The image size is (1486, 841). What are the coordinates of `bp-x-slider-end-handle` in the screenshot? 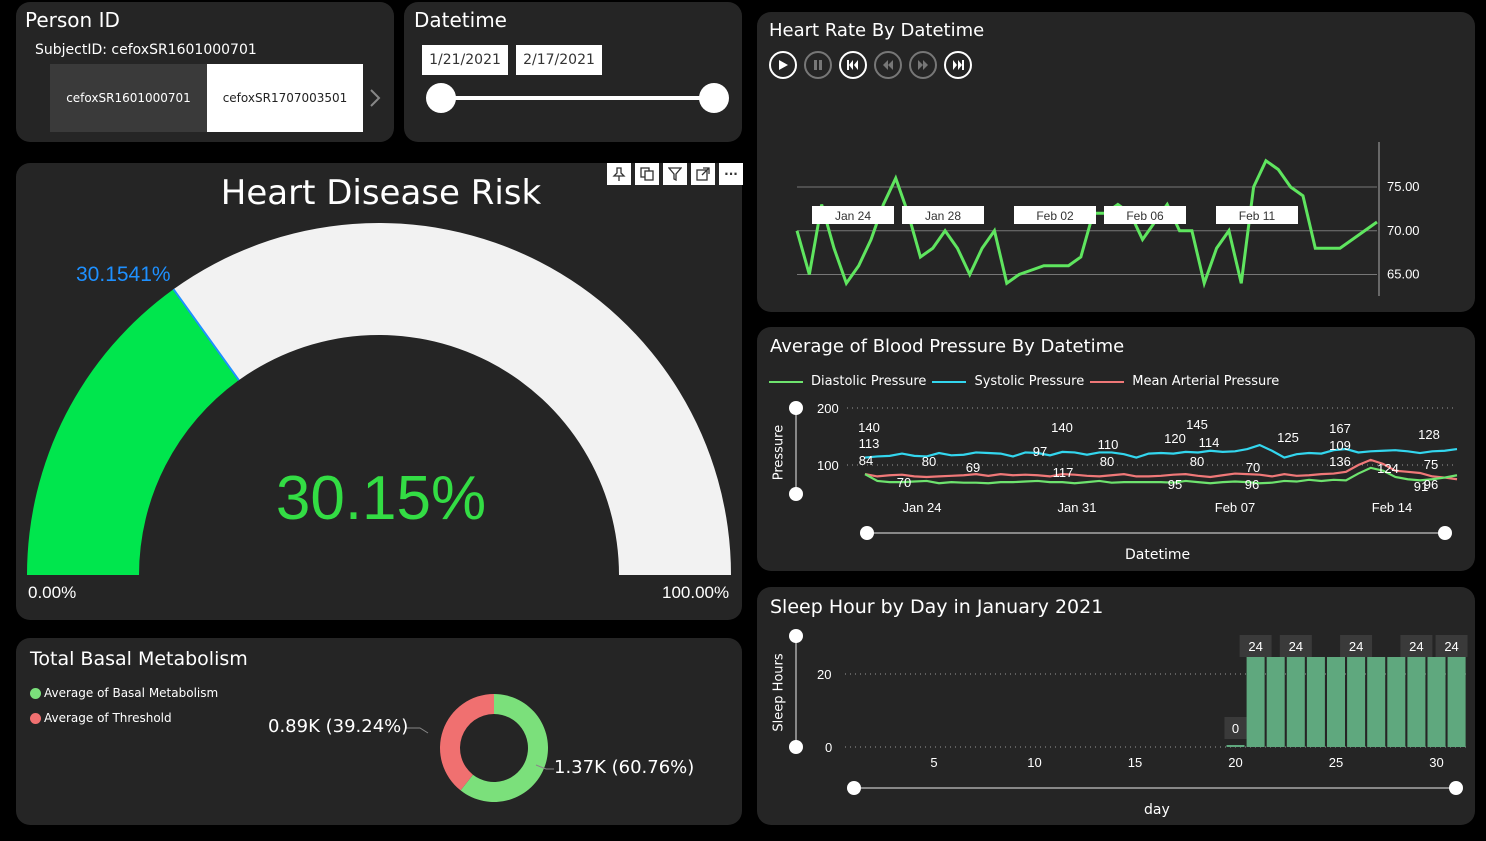 It's located at (1445, 533).